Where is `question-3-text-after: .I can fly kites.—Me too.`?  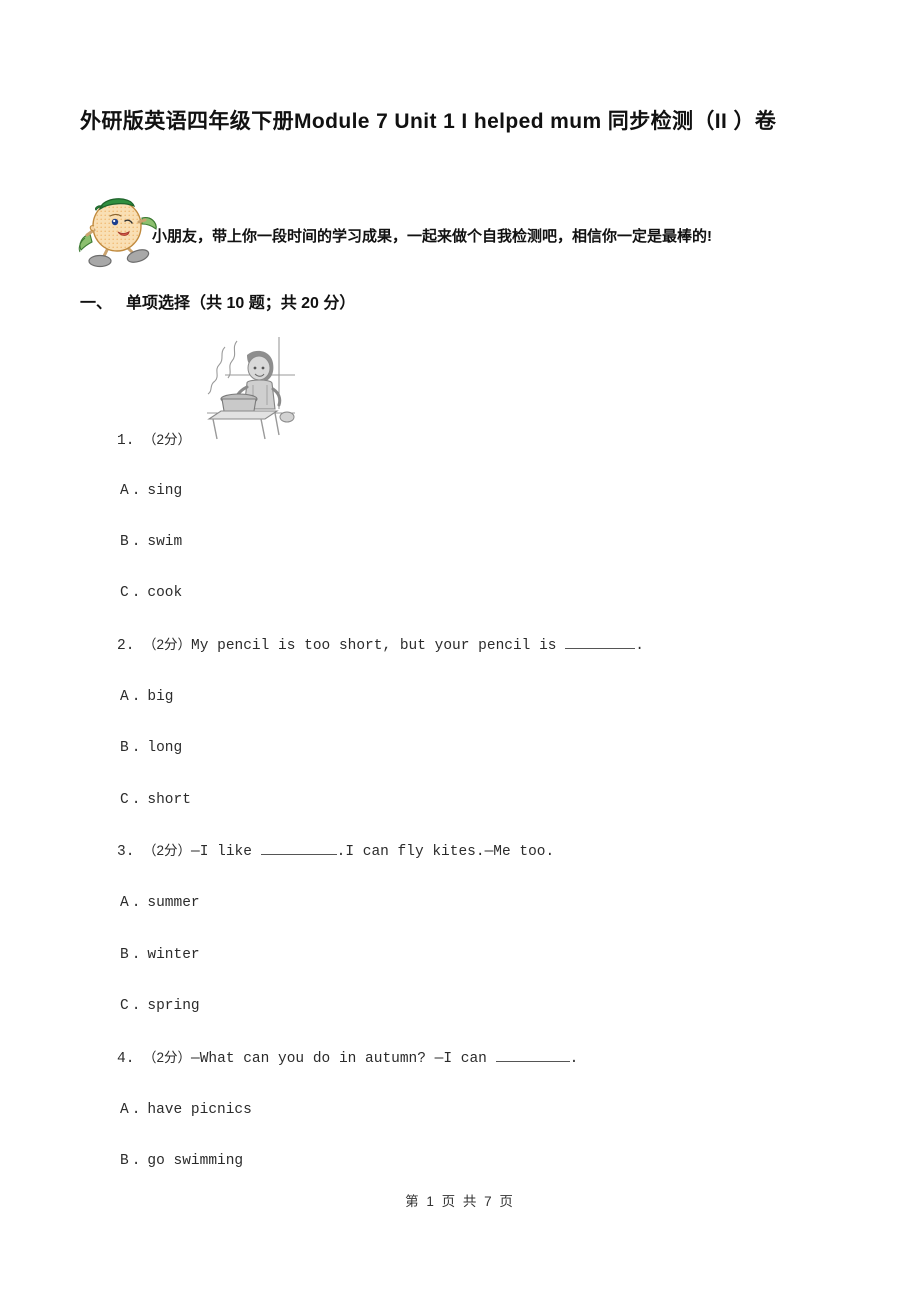 question-3-text-after: .I can fly kites.—Me too. is located at coordinates (445, 852).